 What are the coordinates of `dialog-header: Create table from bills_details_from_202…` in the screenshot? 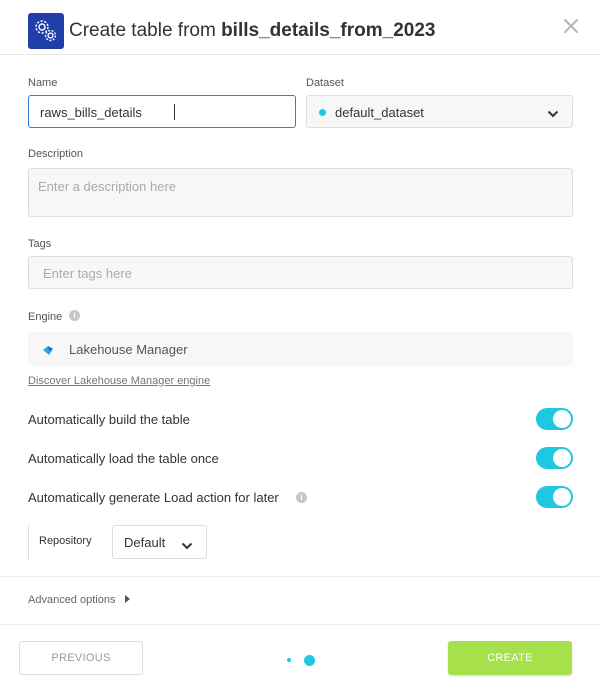 It's located at (300, 27).